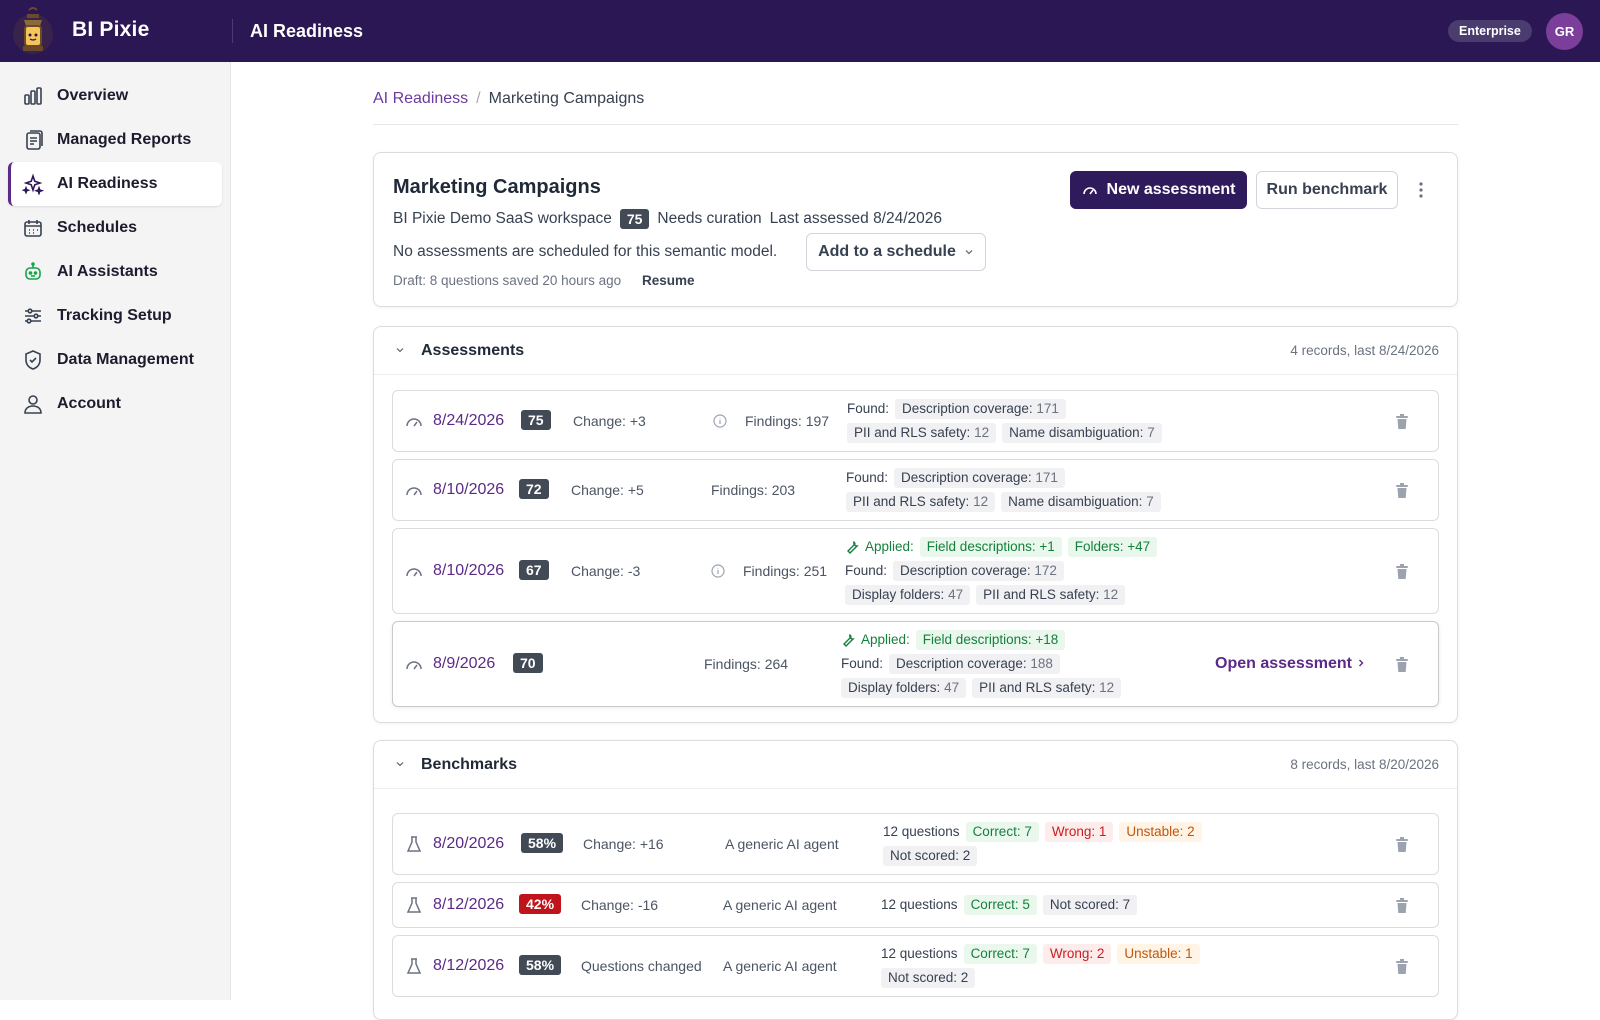 Image resolution: width=1600 pixels, height=1020 pixels. I want to click on sidebar-item-ai-assistants: AI Assistants, so click(115, 272).